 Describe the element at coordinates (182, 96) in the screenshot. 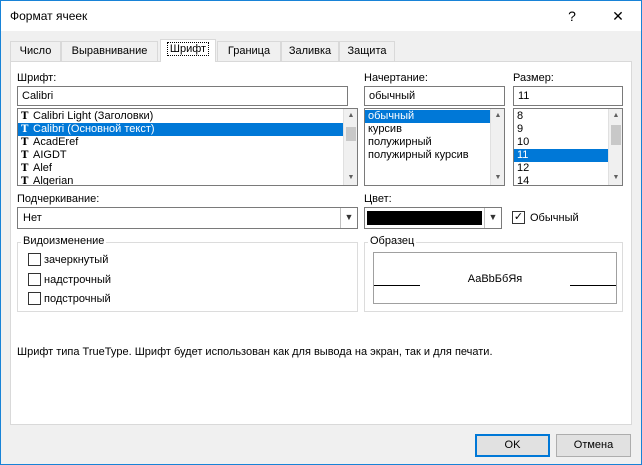

I see `font-input: Calibri` at that location.